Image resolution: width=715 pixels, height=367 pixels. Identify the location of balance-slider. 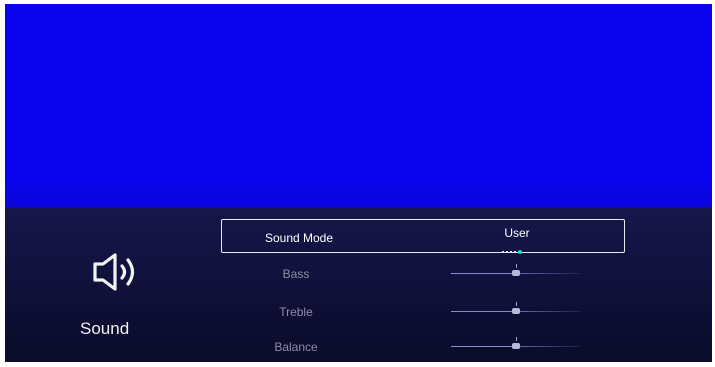
(516, 344).